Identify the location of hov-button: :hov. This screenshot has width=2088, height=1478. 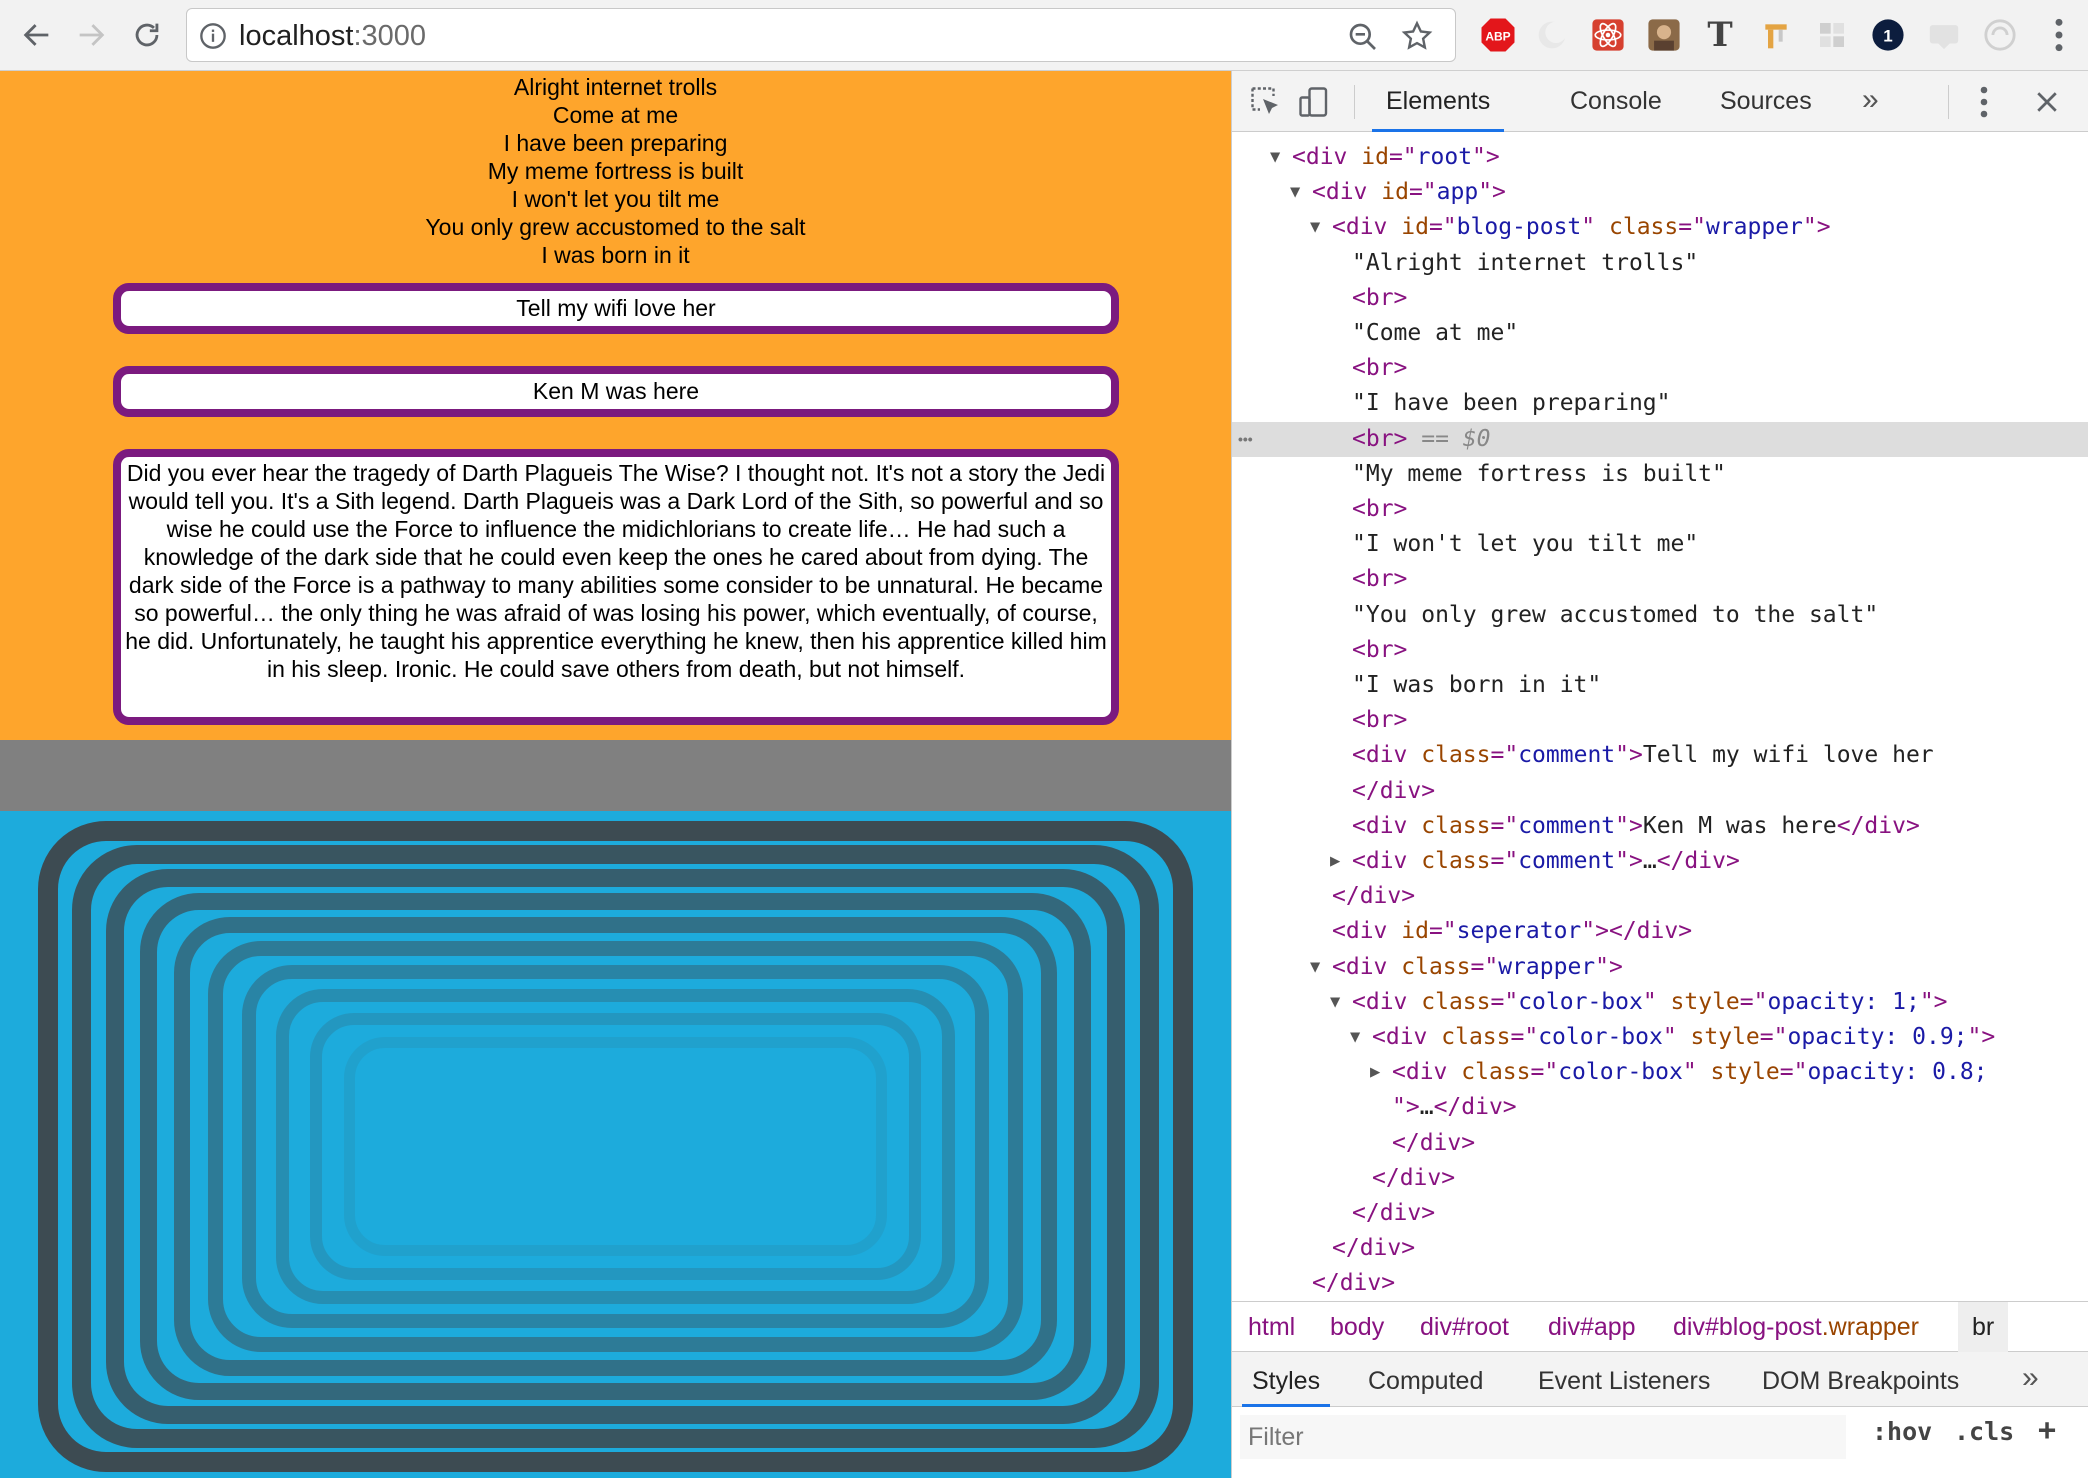
(1902, 1431).